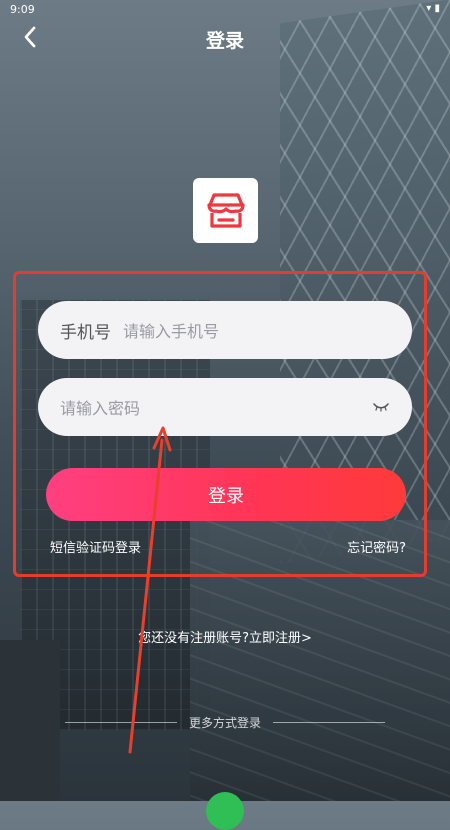  Describe the element at coordinates (225, 407) in the screenshot. I see `password-input: 请输入密码` at that location.